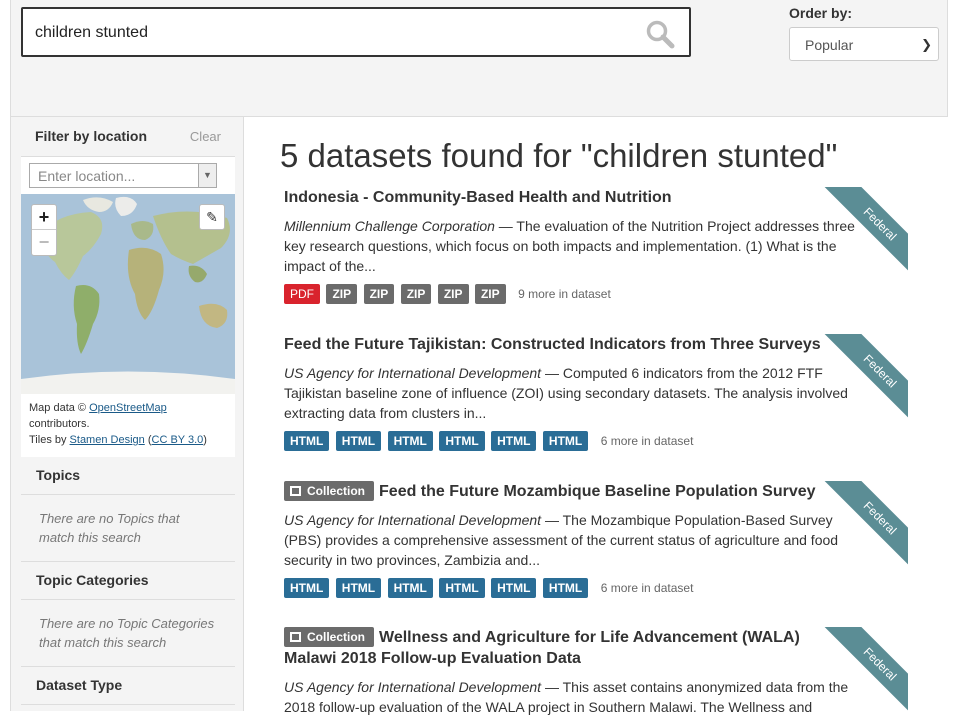  I want to click on order-by-label: Order by:, so click(821, 13).